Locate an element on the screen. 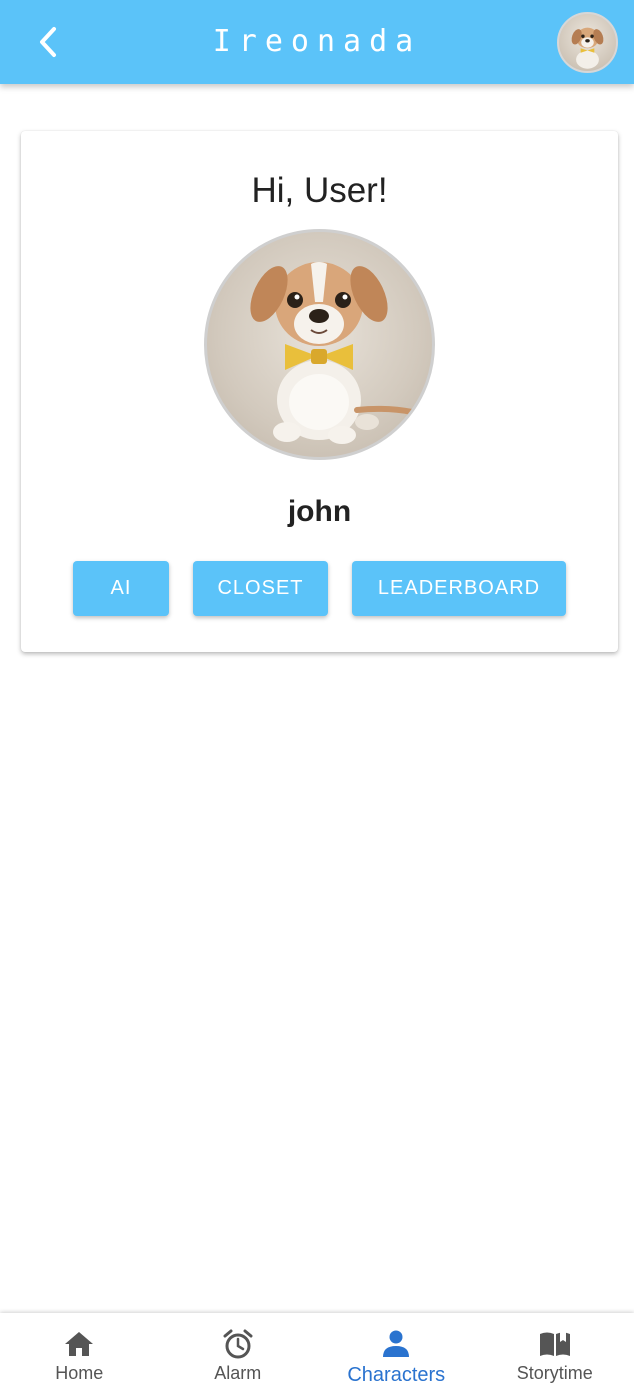  top-app-bar: Ireonada is located at coordinates (317, 42).